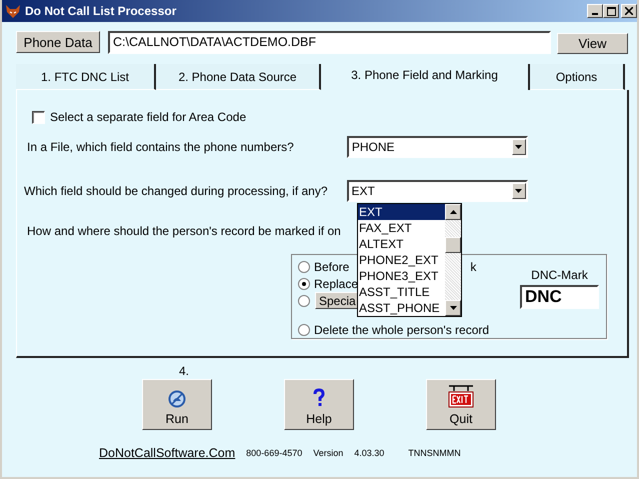 This screenshot has height=479, width=639. Describe the element at coordinates (461, 396) in the screenshot. I see `exit-sign-icon` at that location.